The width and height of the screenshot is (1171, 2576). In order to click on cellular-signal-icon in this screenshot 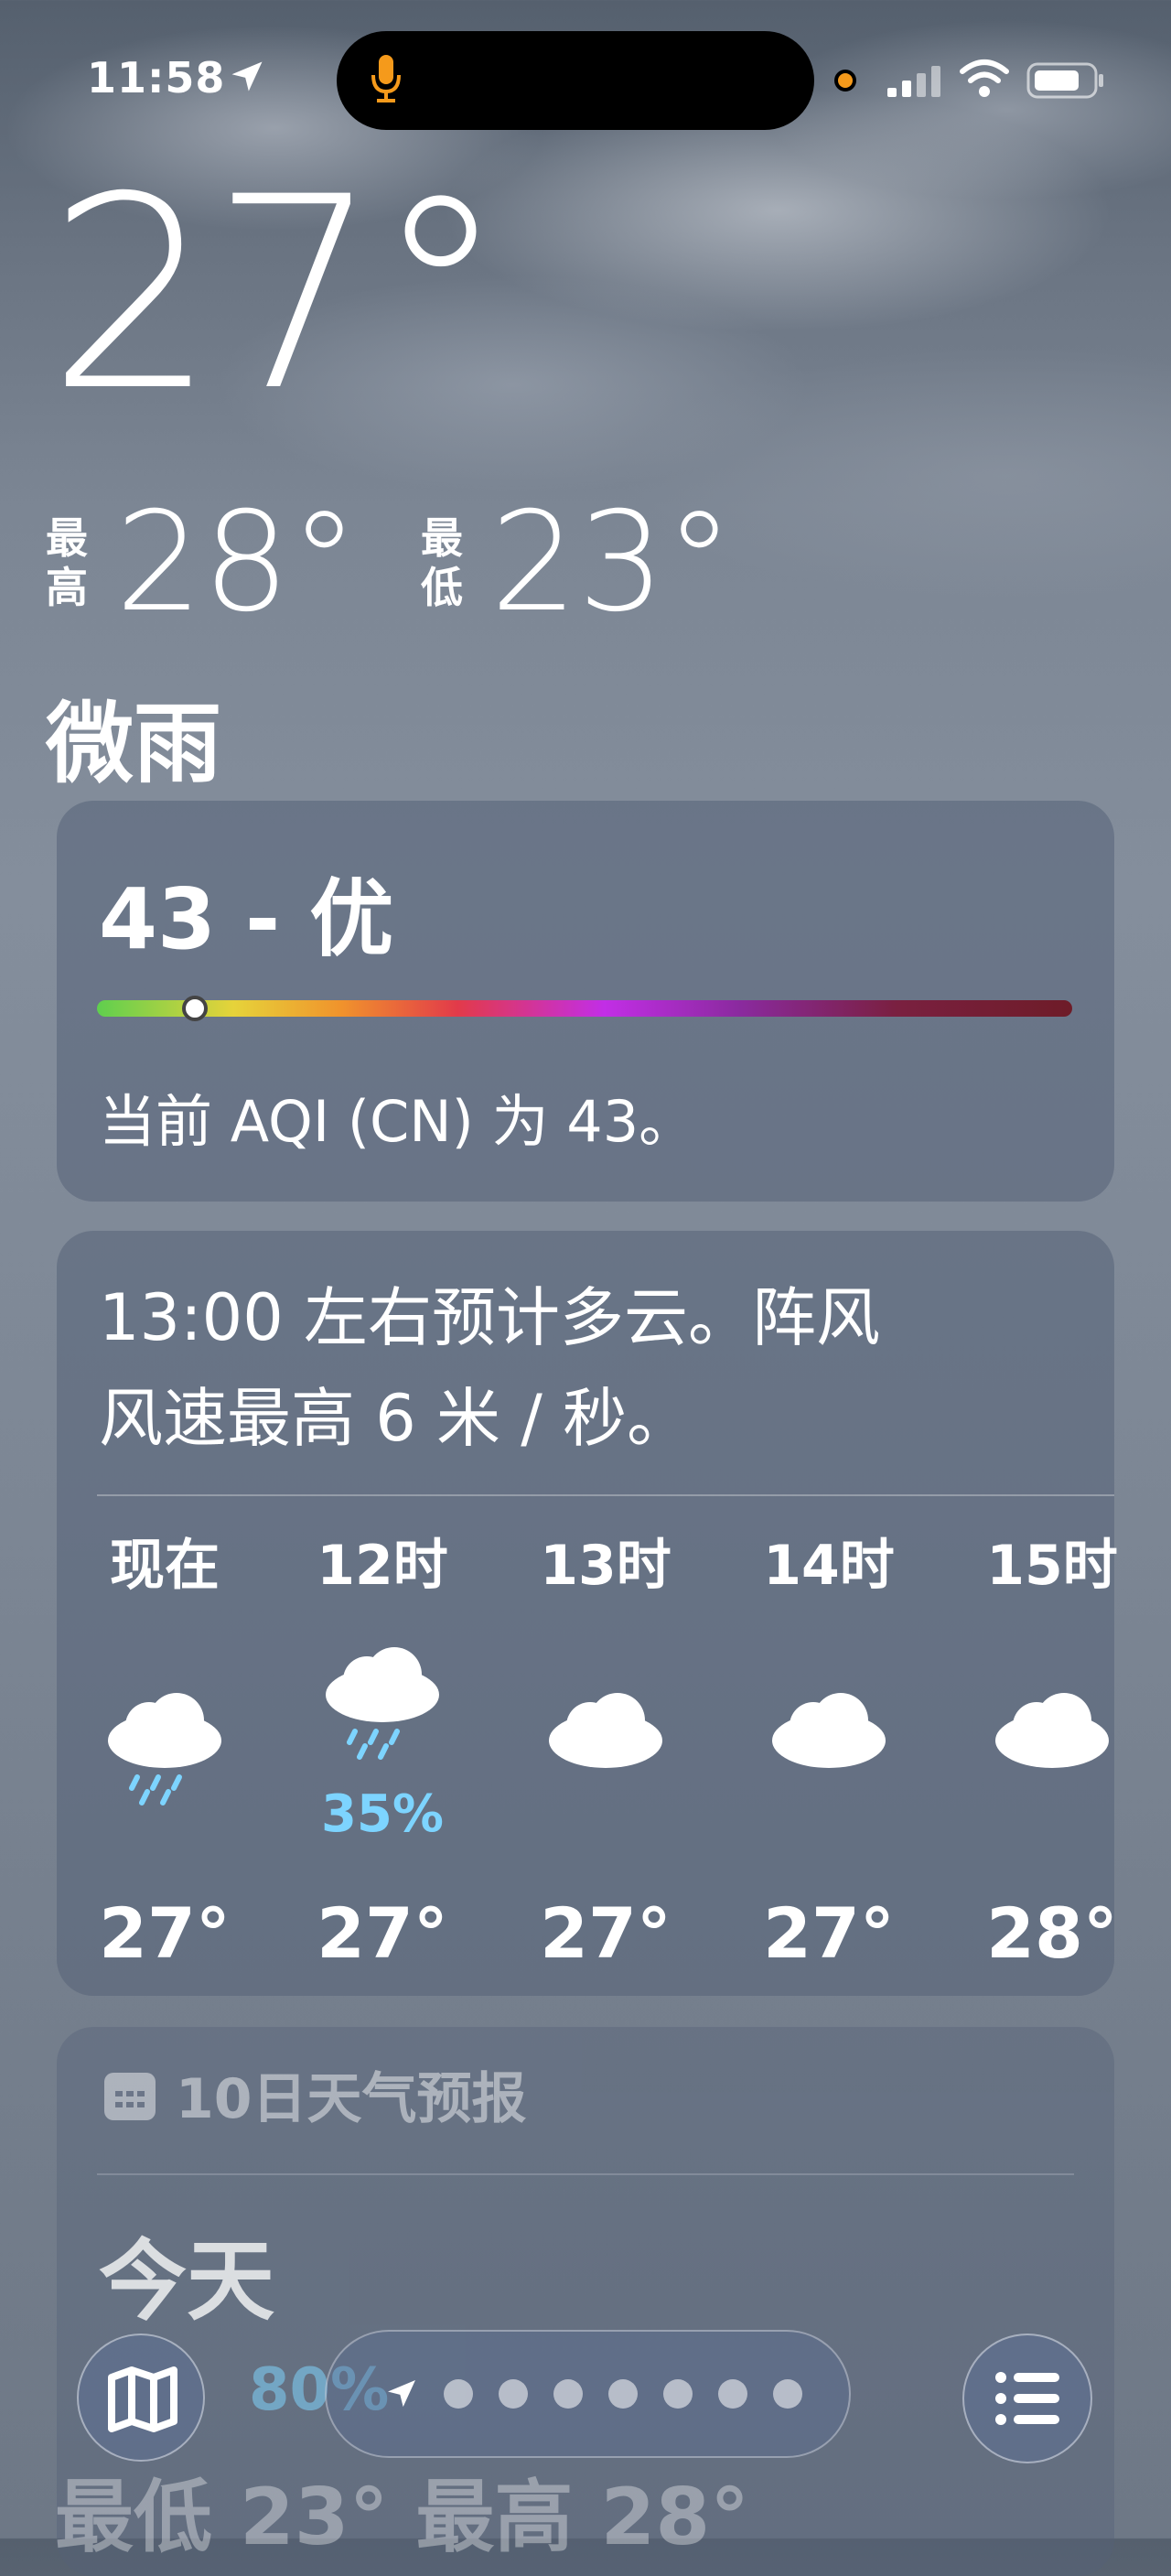, I will do `click(913, 81)`.